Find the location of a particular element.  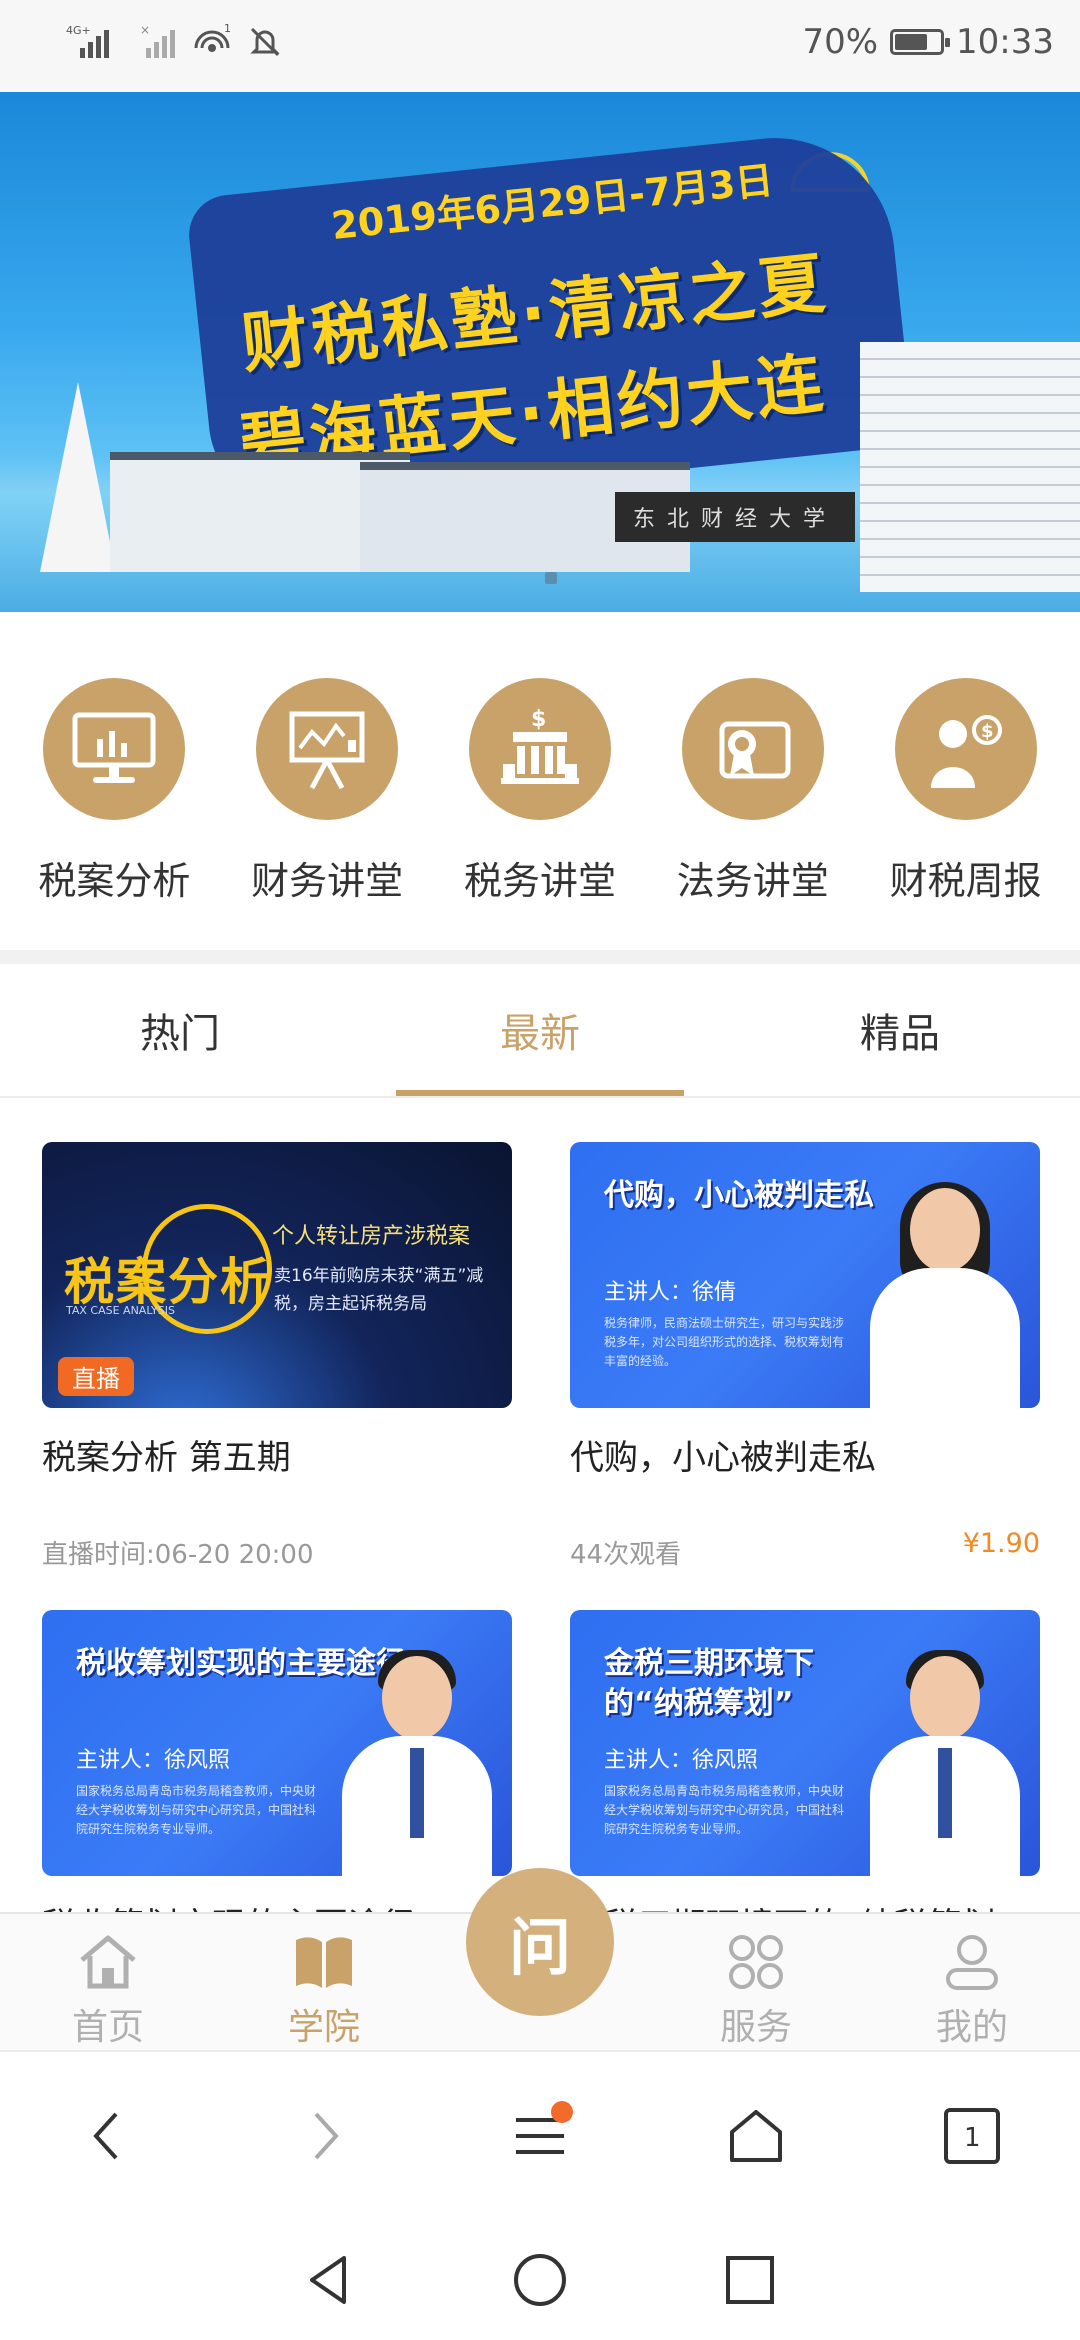

home-outline-icon is located at coordinates (756, 2136).